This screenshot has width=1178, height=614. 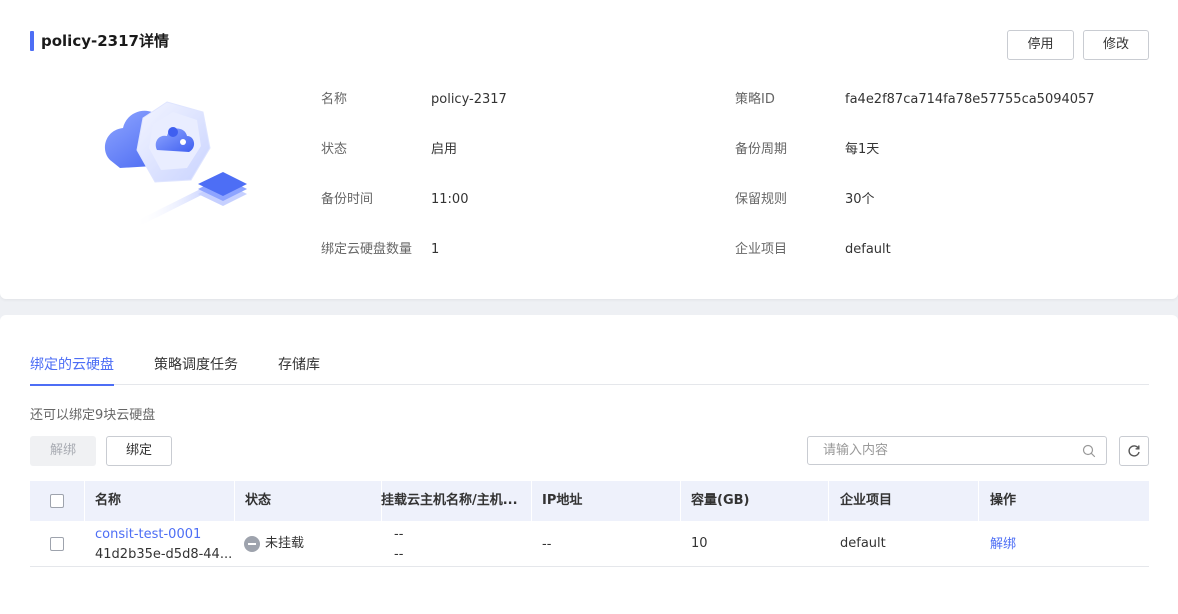 I want to click on disable-button: 停用, so click(x=1040, y=45).